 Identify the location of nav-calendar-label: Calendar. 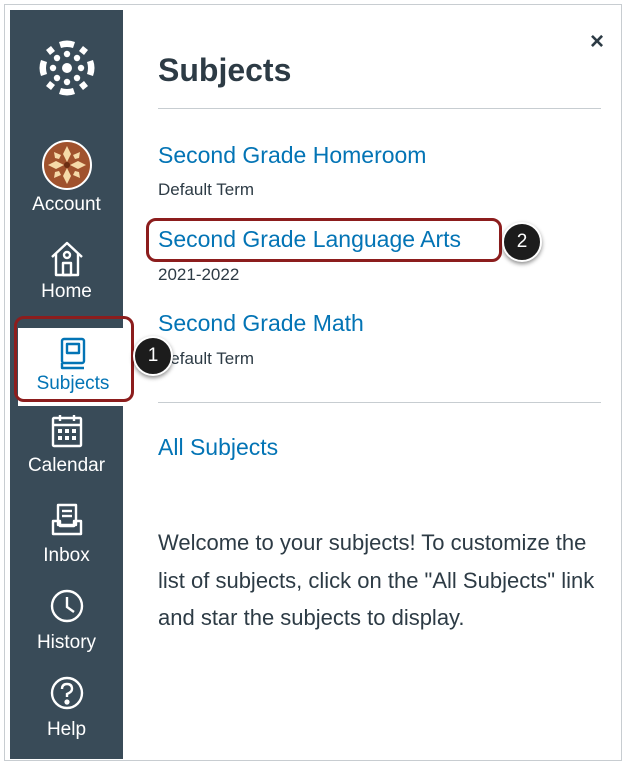
(66, 465).